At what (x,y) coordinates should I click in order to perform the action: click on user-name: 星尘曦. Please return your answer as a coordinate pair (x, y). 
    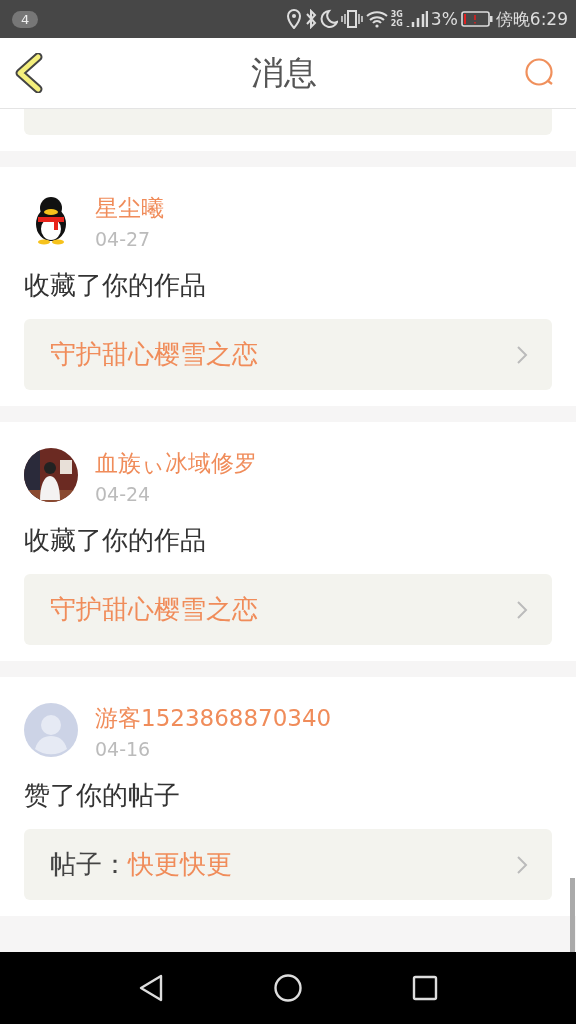
    Looking at the image, I should click on (129, 208).